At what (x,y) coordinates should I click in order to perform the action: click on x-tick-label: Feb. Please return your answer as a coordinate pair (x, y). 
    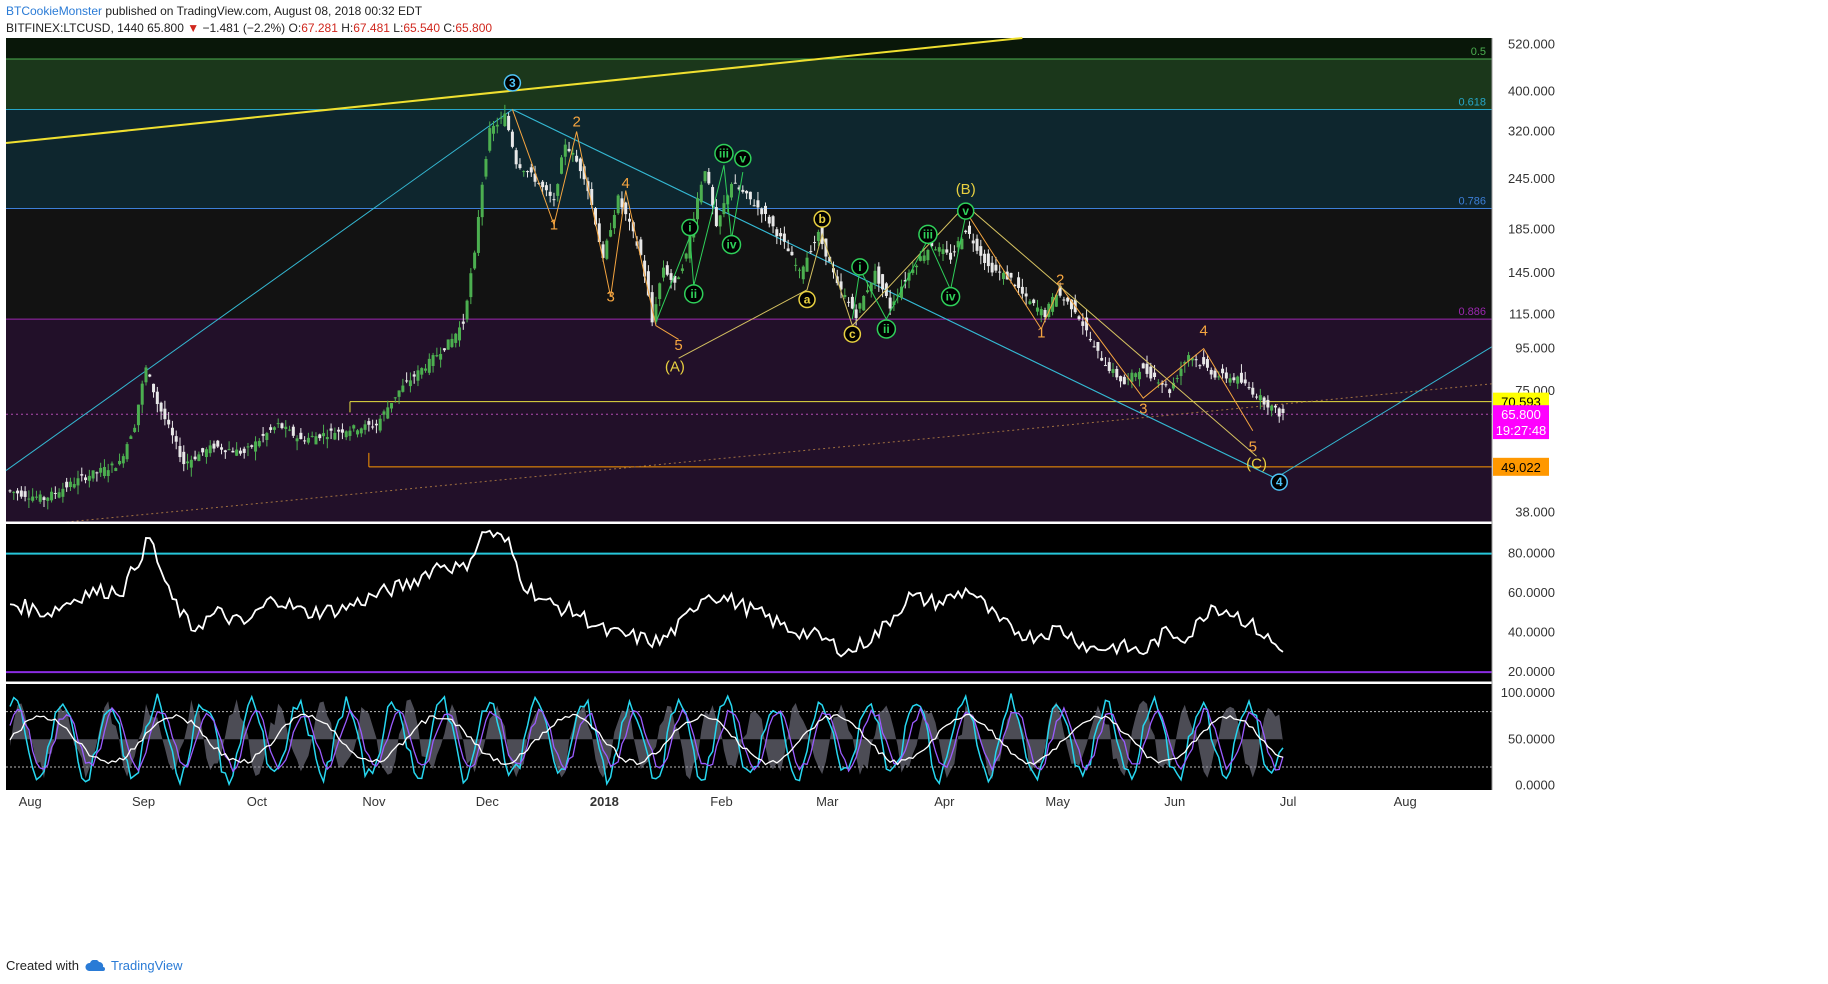
    Looking at the image, I should click on (721, 801).